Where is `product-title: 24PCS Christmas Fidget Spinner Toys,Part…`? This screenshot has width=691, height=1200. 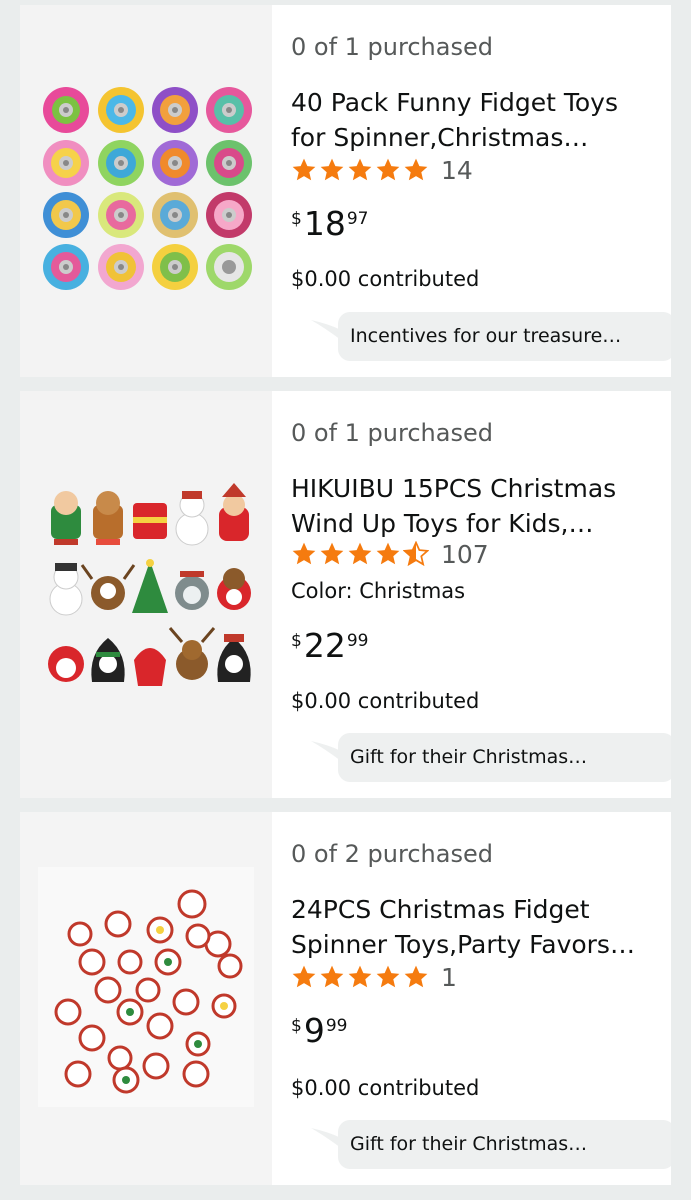
product-title: 24PCS Christmas Fidget Spinner Toys,Part… is located at coordinates (466, 927).